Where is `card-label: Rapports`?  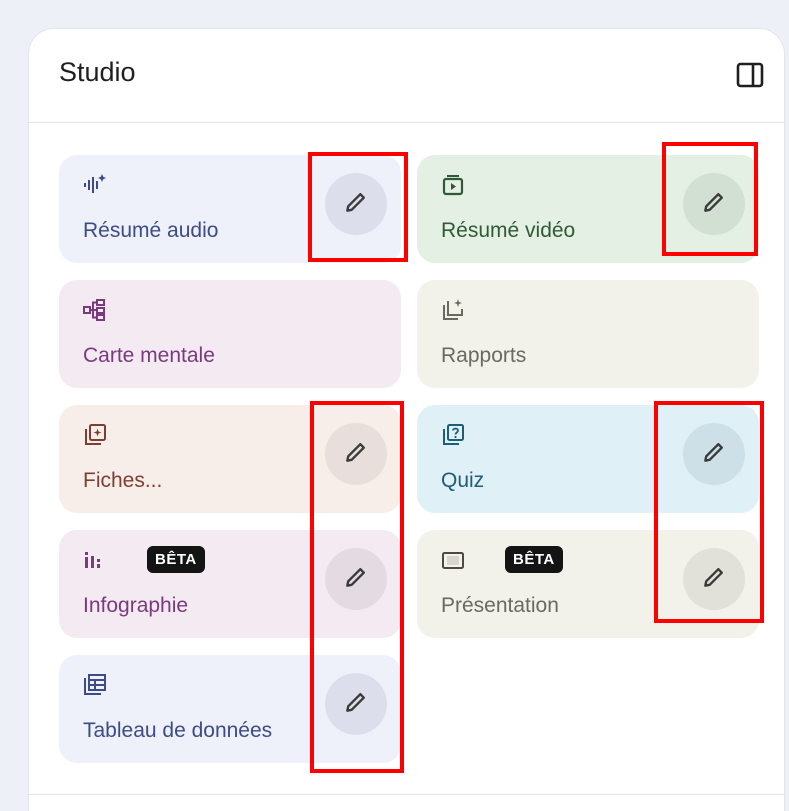
card-label: Rapports is located at coordinates (484, 355).